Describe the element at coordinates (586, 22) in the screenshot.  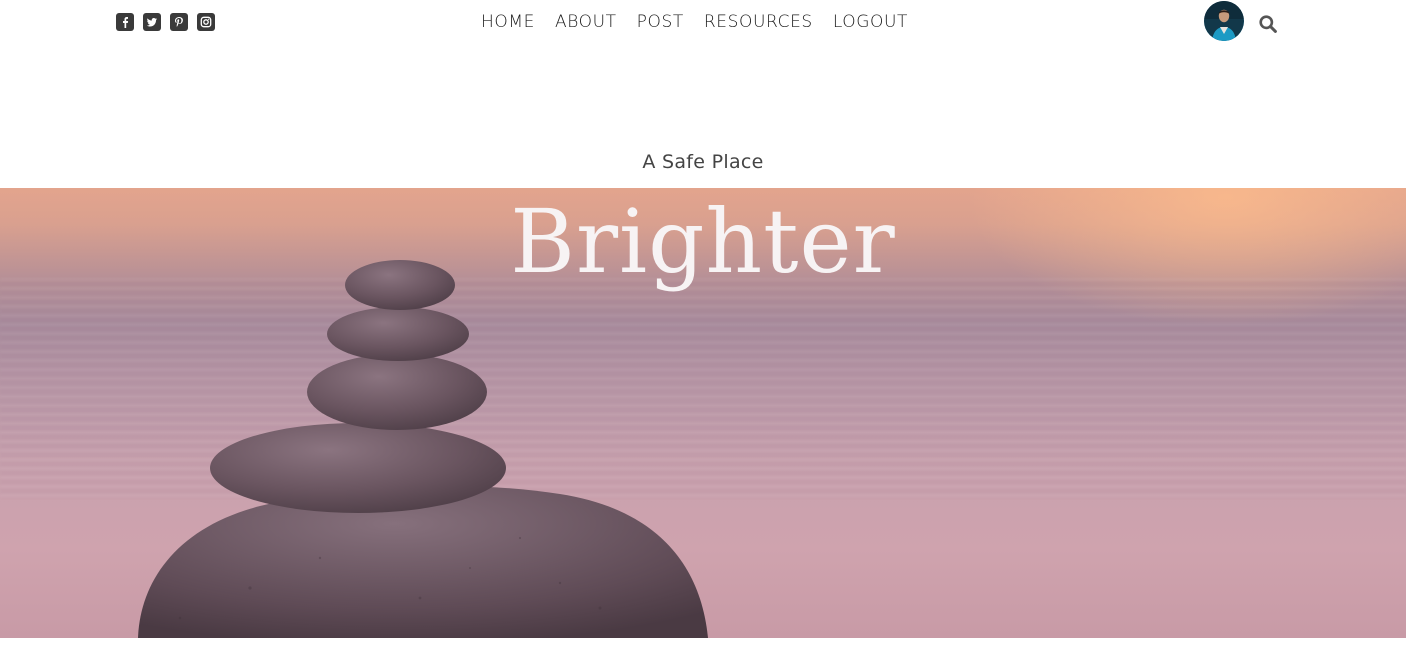
I see `nav-about: ABOUT` at that location.